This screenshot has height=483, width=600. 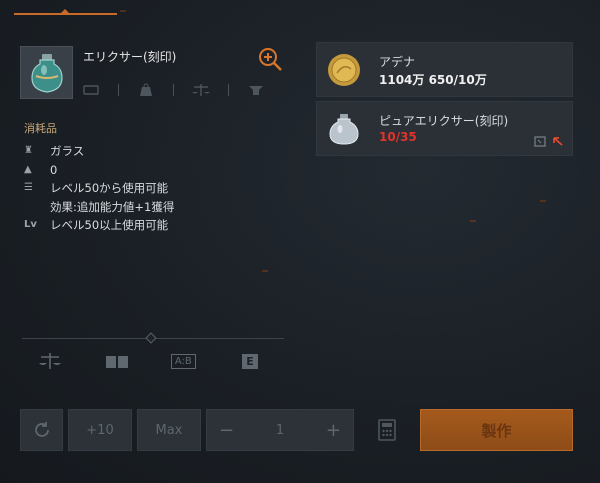 What do you see at coordinates (117, 361) in the screenshot?
I see `book-tab-icon` at bounding box center [117, 361].